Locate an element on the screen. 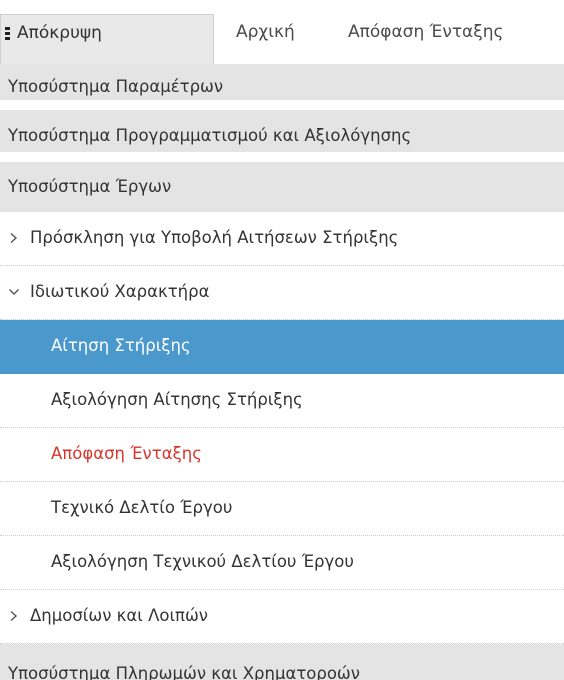 This screenshot has width=564, height=680. menu-item-label: Αίτηση Στήριξης is located at coordinates (121, 345).